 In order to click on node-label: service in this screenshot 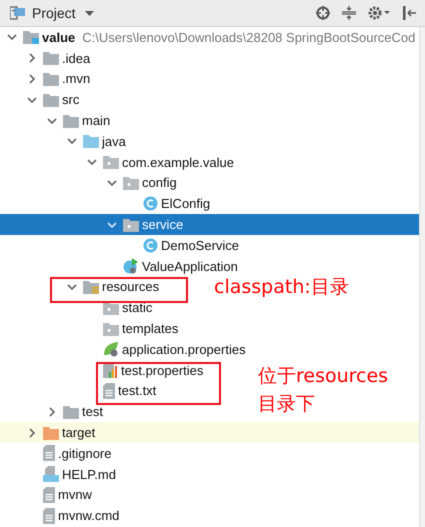, I will do `click(163, 224)`.